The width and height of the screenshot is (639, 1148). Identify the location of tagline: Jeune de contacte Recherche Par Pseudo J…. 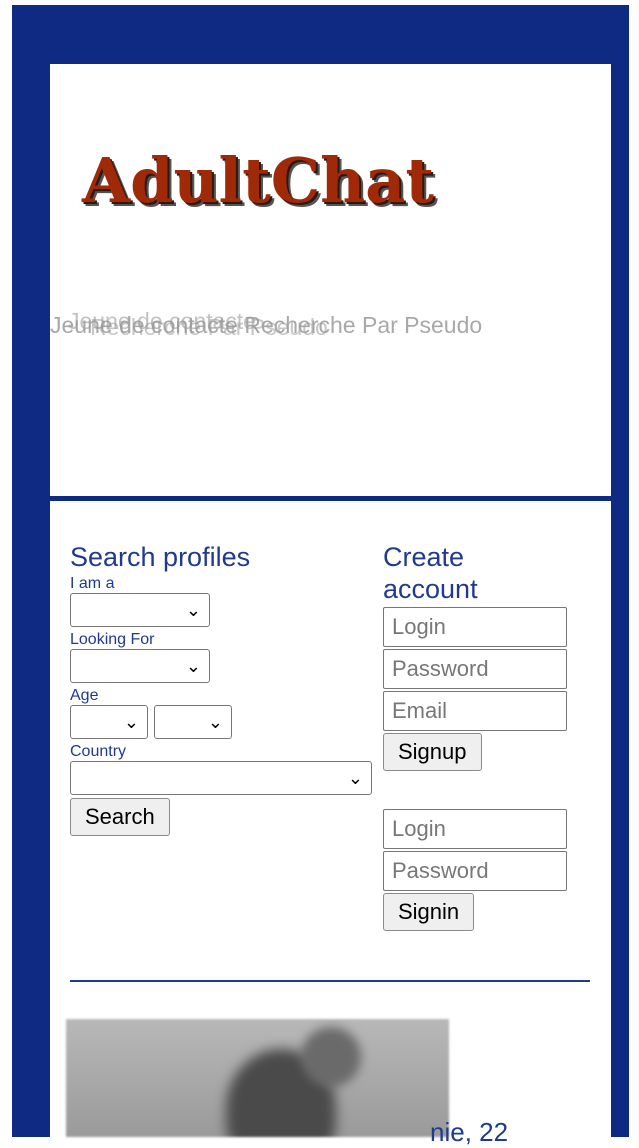
(330, 330).